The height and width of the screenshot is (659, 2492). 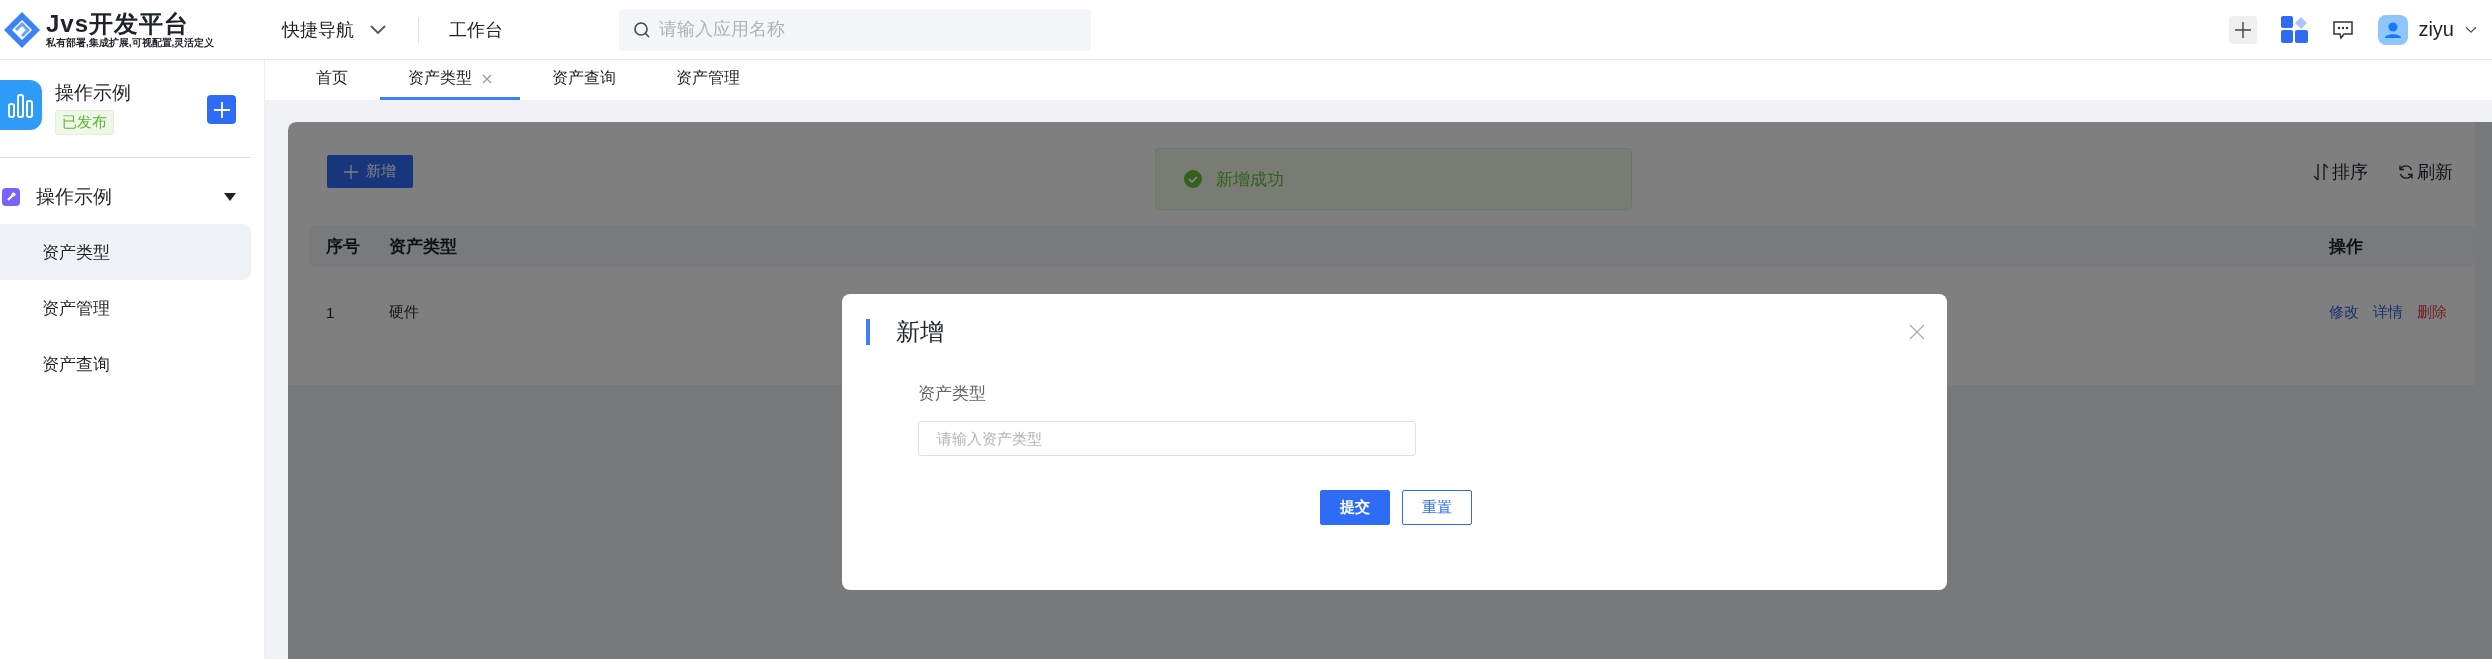 What do you see at coordinates (1436, 507) in the screenshot?
I see `reset-button: 重置` at bounding box center [1436, 507].